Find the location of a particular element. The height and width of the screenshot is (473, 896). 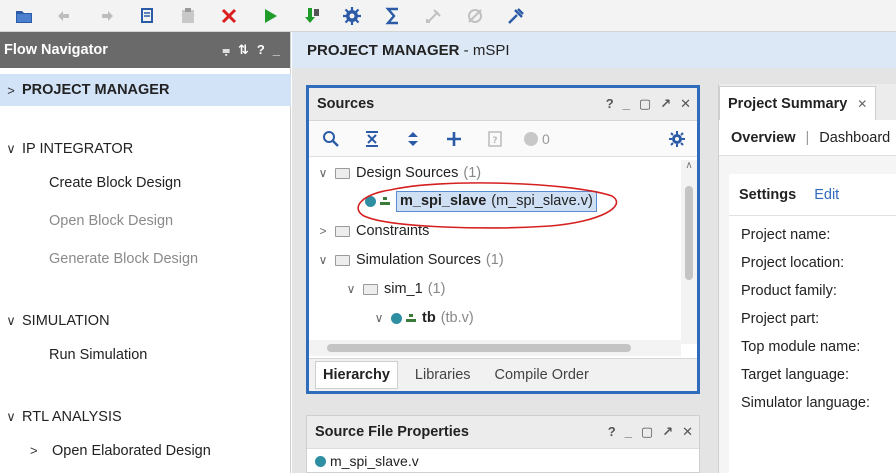

section-label: SIMULATION is located at coordinates (66, 321).